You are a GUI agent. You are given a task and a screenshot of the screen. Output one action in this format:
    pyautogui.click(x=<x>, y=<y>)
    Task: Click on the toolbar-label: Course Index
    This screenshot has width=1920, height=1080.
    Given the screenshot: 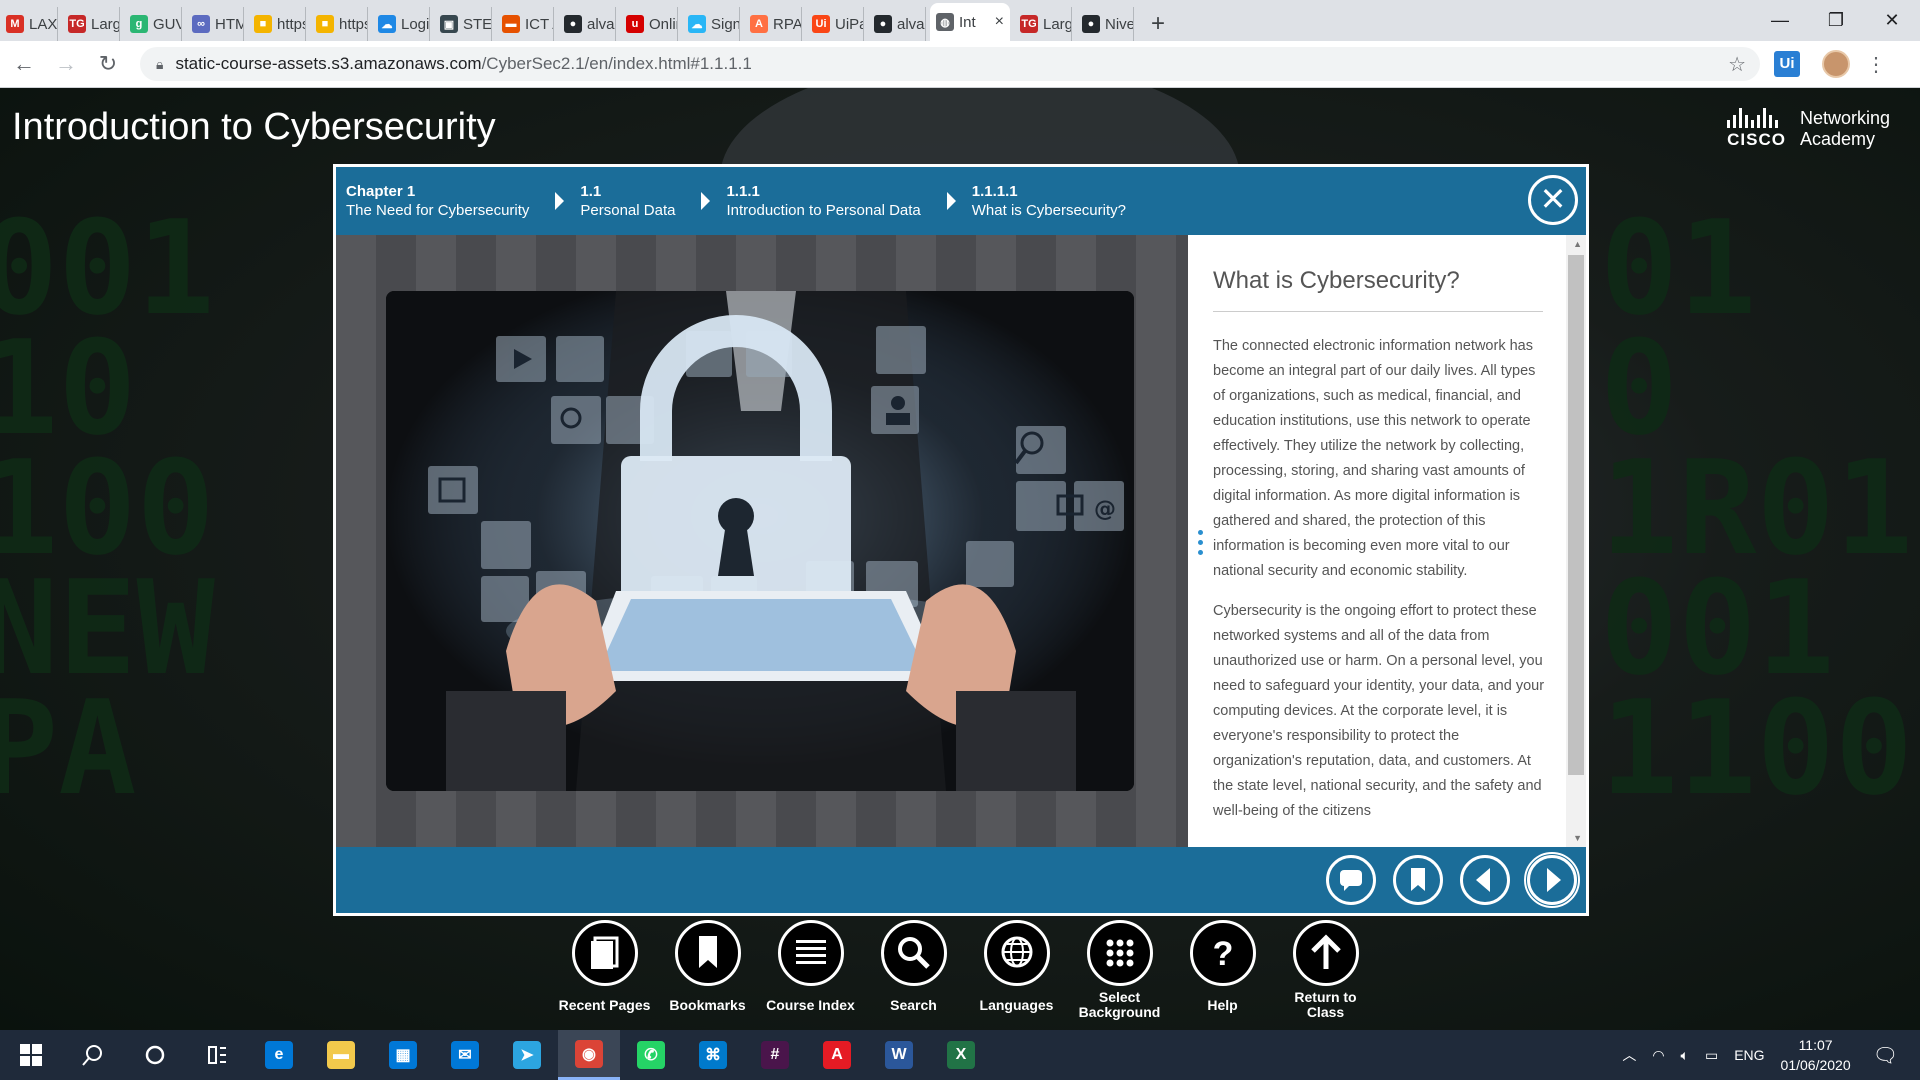 What is the action you would take?
    pyautogui.click(x=810, y=1004)
    